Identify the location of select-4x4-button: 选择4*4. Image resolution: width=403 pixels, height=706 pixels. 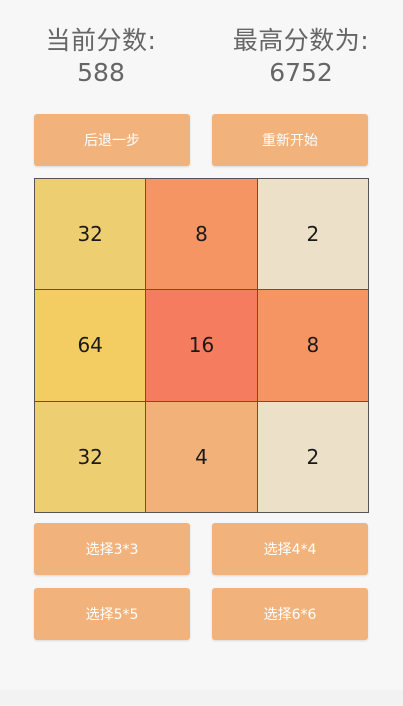
(290, 549).